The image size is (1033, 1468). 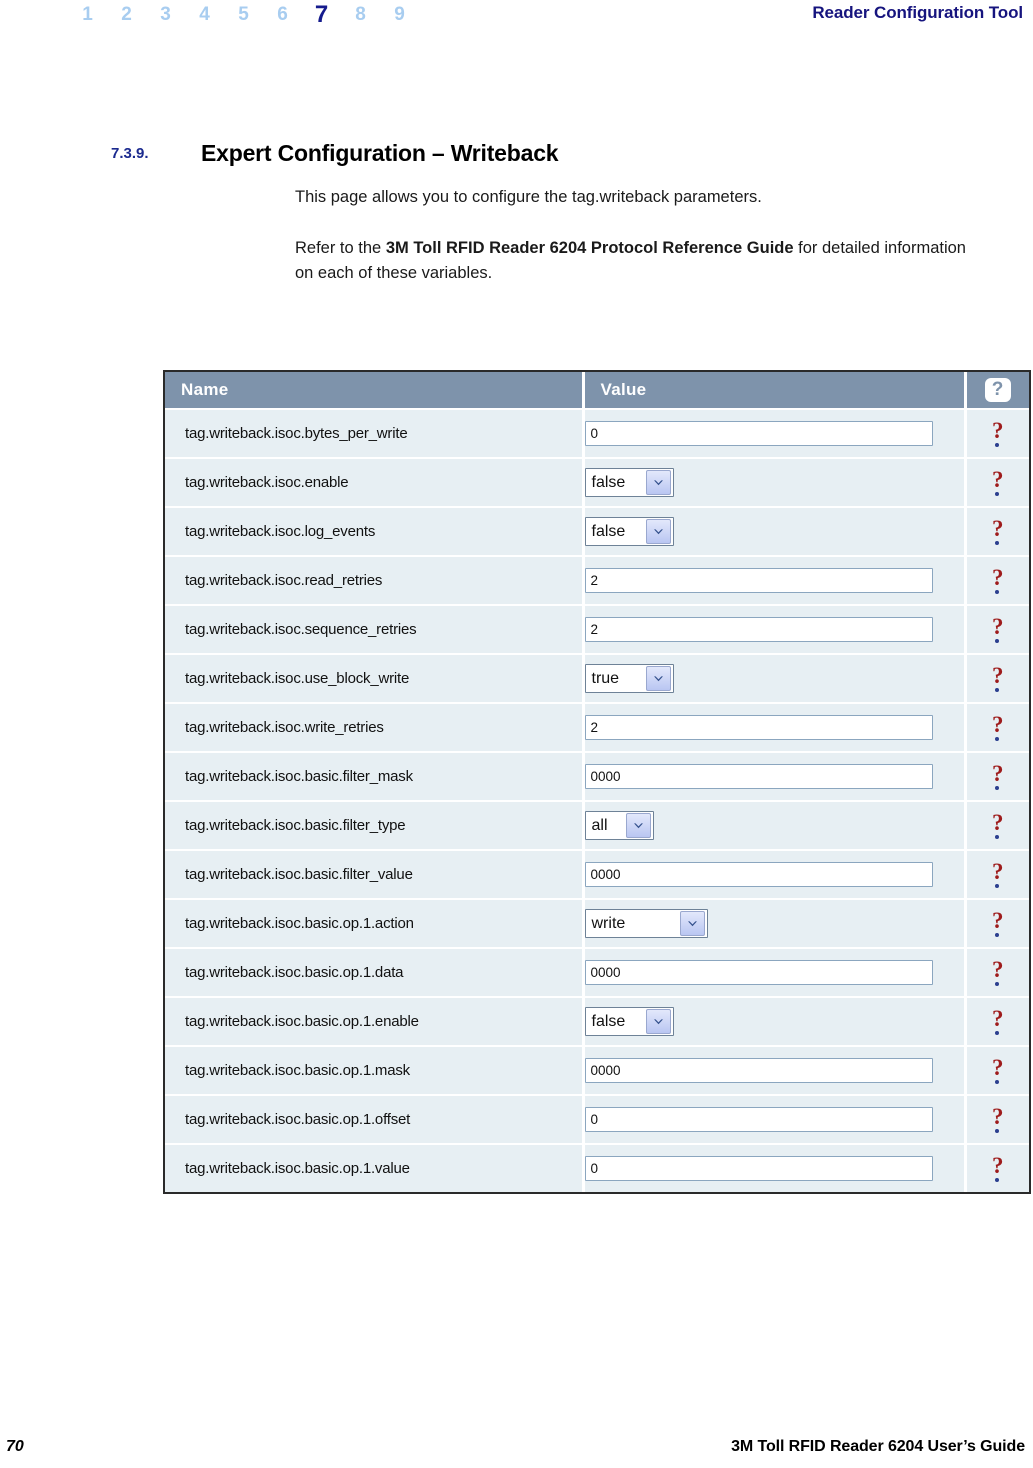 I want to click on help-badge-icon: ?, so click(x=997, y=390).